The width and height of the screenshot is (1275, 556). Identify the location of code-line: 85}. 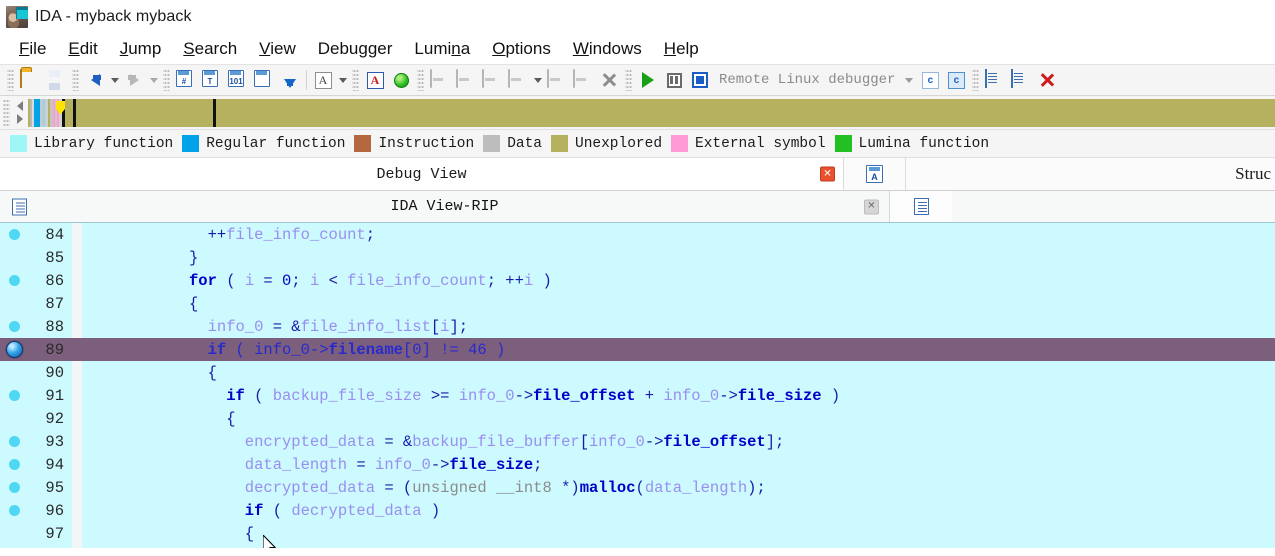
(637, 257).